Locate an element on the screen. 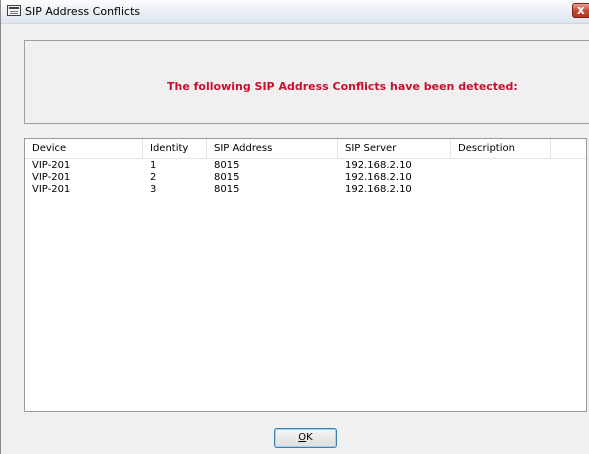  table-row: VIP-201 3 8015 192.168.2.10 is located at coordinates (305, 190).